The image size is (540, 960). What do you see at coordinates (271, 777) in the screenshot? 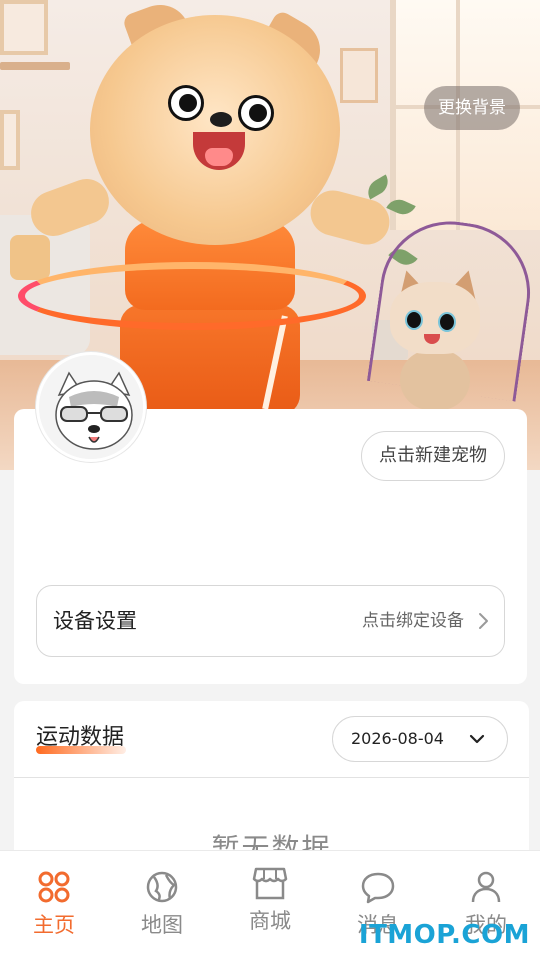
I see `divider` at bounding box center [271, 777].